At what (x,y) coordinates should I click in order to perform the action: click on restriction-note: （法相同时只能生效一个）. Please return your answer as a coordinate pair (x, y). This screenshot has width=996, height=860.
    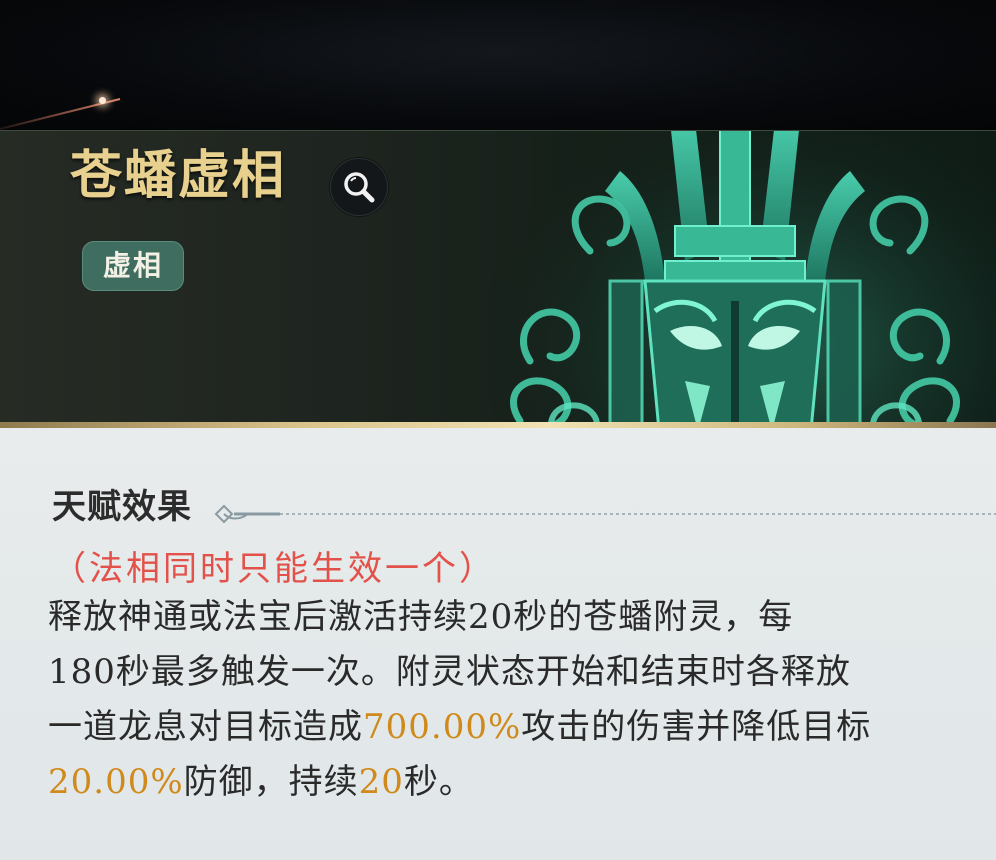
    Looking at the image, I should click on (274, 569).